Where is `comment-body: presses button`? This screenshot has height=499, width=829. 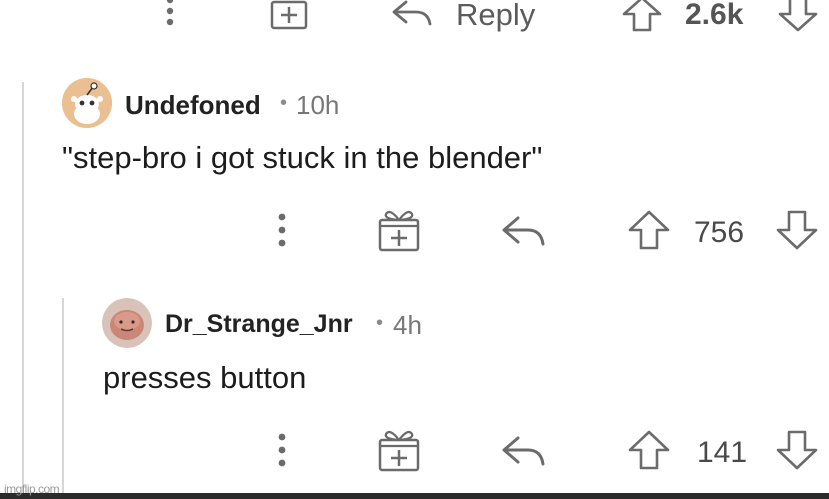
comment-body: presses button is located at coordinates (205, 377).